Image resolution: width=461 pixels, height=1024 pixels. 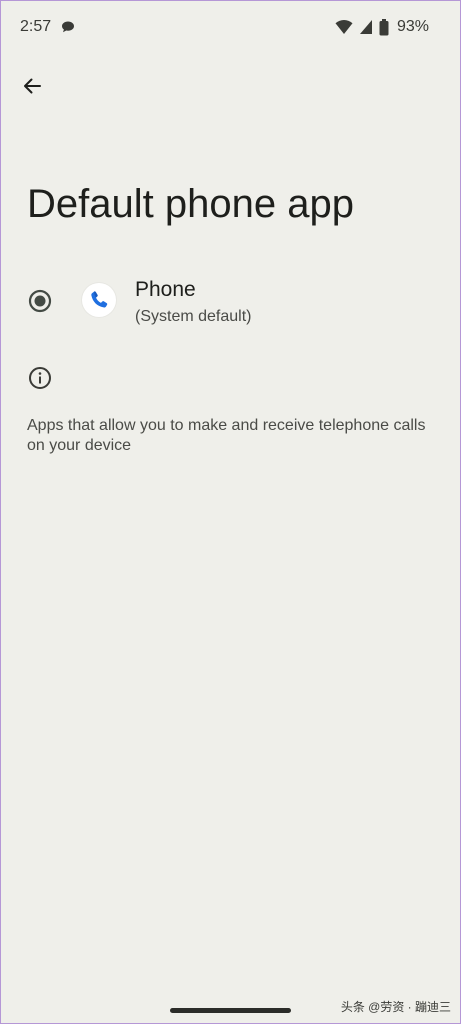 I want to click on app-name: Phone, so click(x=165, y=289).